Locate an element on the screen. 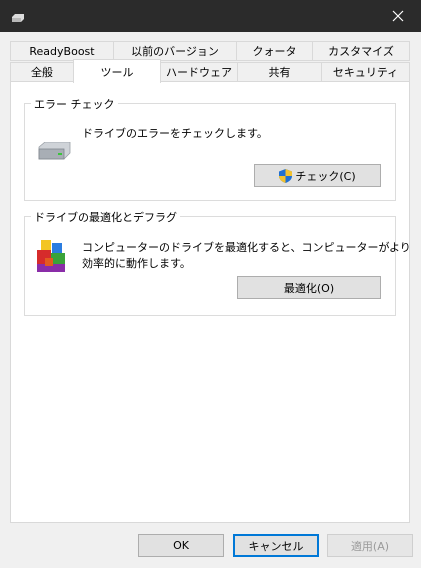  cancel-button-label: キャンセル is located at coordinates (276, 546).